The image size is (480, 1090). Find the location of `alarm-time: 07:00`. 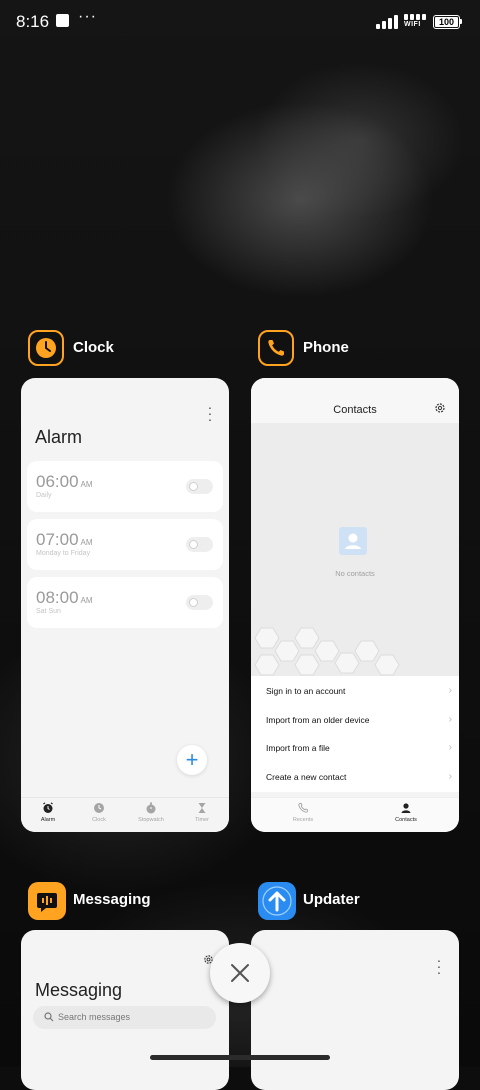

alarm-time: 07:00 is located at coordinates (57, 539).